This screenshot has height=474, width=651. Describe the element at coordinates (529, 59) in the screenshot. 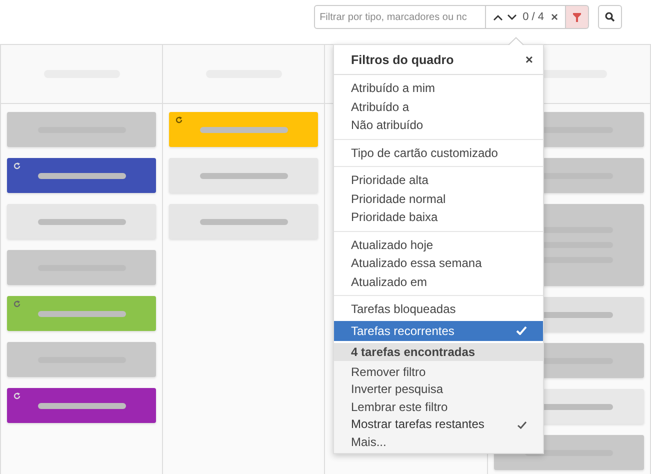

I see `close-button: ×` at that location.